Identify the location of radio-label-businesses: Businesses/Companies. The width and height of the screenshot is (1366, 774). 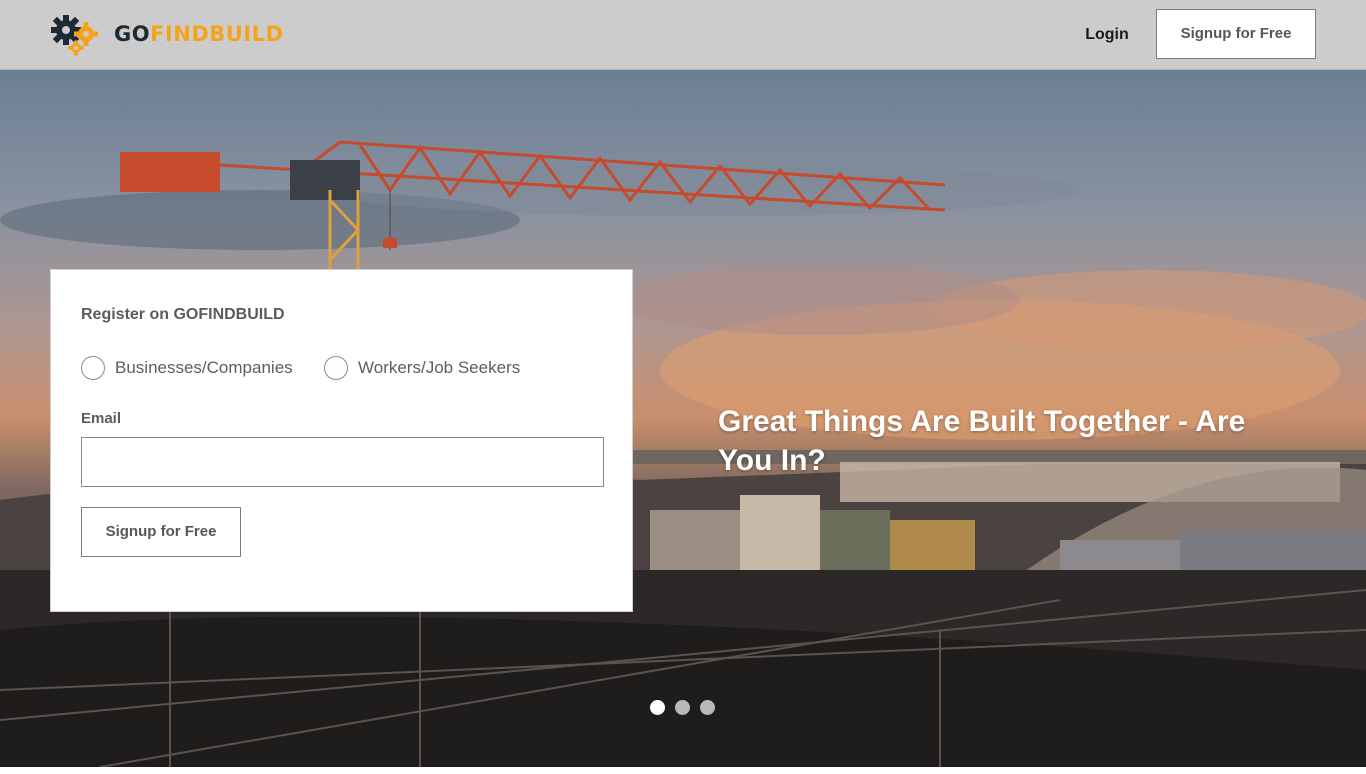
(204, 367).